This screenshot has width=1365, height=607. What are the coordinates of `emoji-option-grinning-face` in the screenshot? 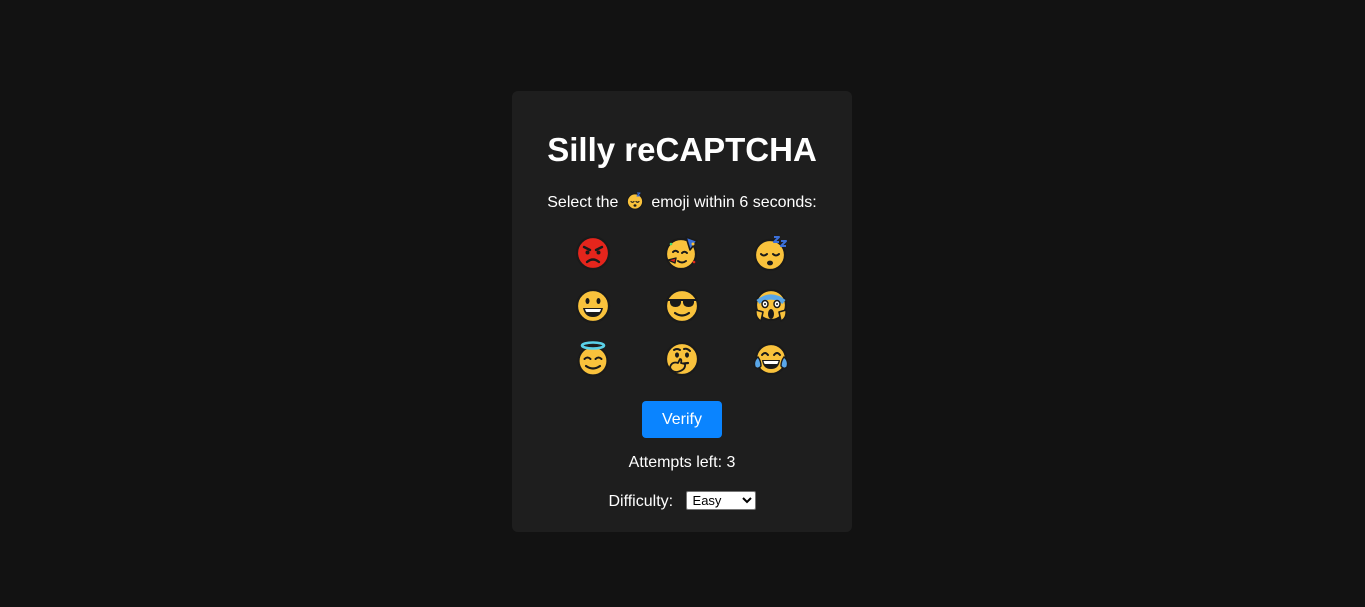 It's located at (592, 305).